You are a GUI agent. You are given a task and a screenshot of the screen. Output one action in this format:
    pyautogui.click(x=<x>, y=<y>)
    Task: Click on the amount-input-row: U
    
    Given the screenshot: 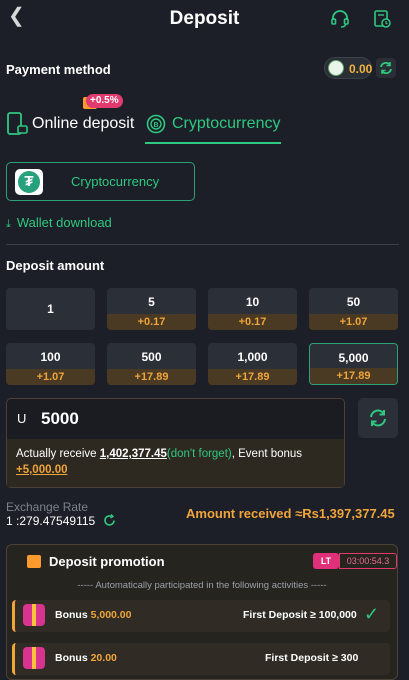 What is the action you would take?
    pyautogui.click(x=175, y=419)
    